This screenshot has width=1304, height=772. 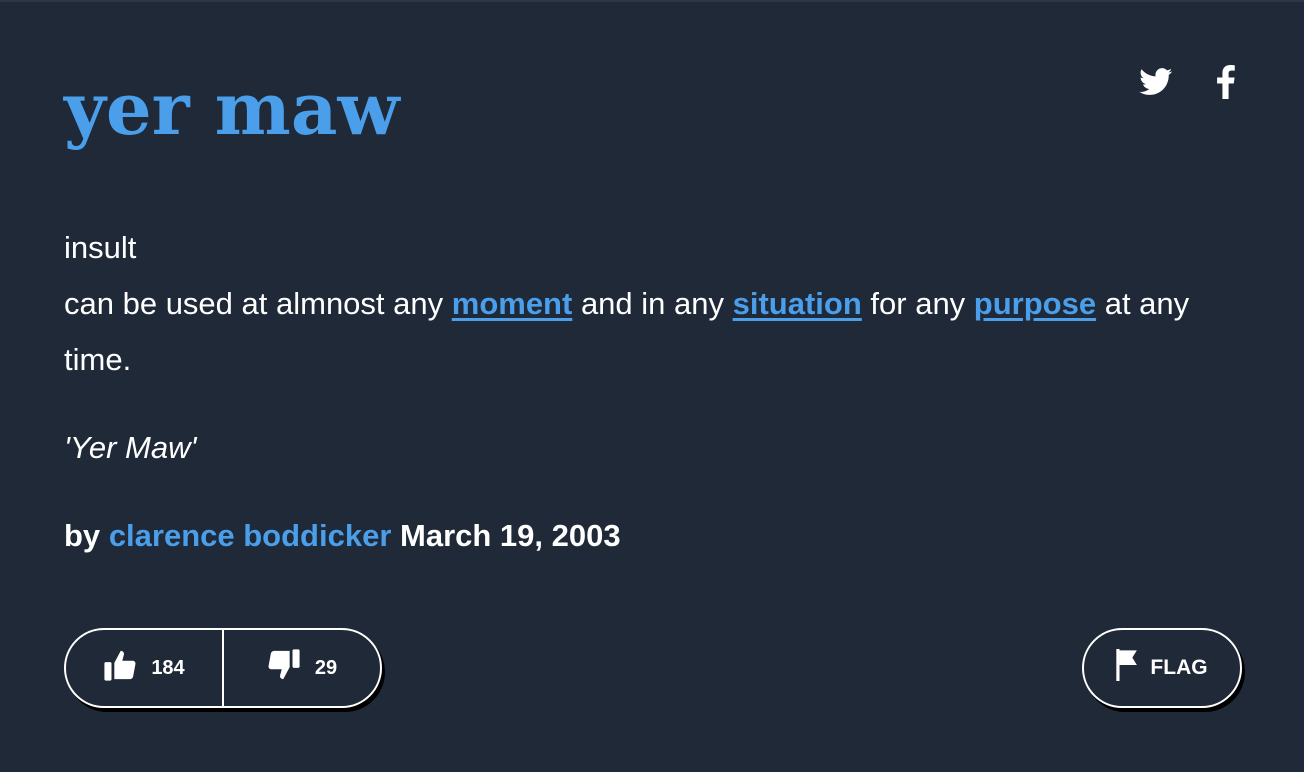 I want to click on thumbs-down-icon, so click(x=284, y=668).